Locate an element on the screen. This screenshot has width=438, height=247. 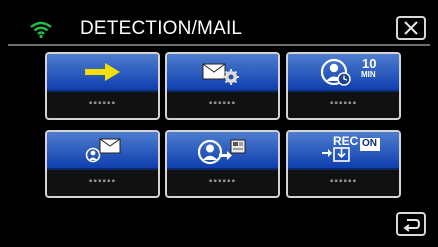
close-button is located at coordinates (411, 28).